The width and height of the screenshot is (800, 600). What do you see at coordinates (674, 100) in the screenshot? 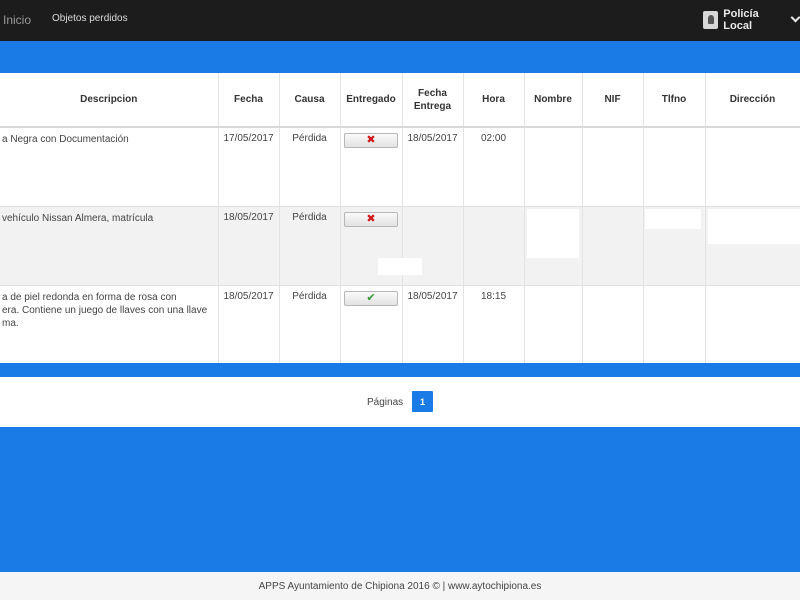
I see `col-header-tlfno: Tlfno` at bounding box center [674, 100].